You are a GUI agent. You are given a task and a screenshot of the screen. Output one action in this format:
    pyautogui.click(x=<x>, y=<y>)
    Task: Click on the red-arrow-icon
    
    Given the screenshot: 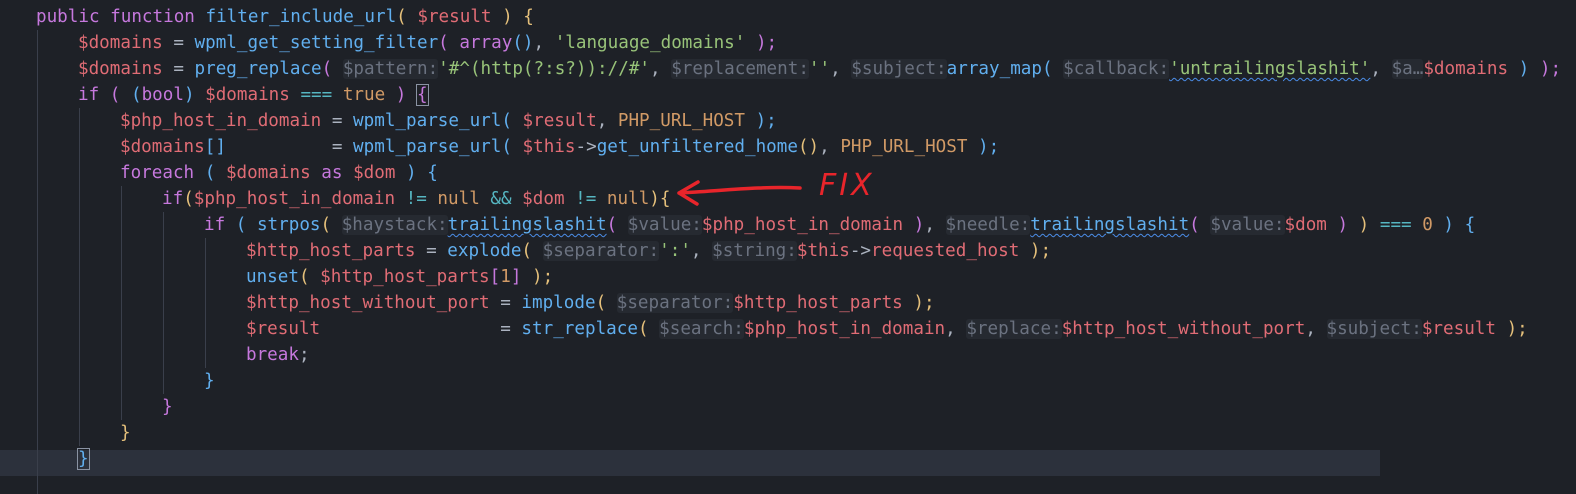 What is the action you would take?
    pyautogui.click(x=739, y=193)
    